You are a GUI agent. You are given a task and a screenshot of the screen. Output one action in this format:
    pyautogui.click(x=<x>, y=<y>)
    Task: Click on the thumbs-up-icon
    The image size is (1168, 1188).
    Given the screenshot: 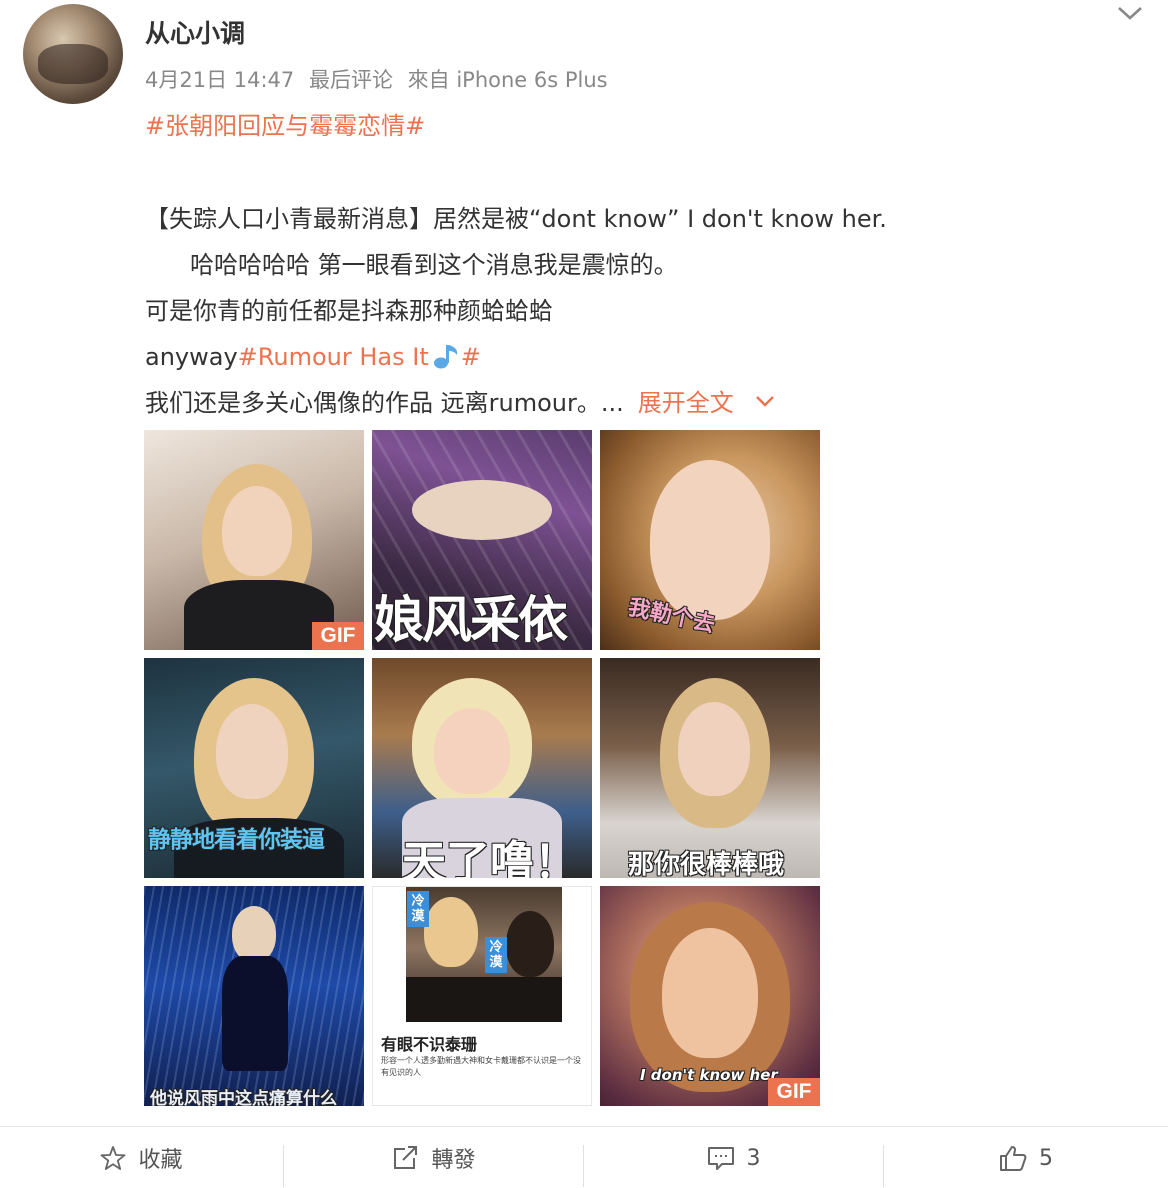 What is the action you would take?
    pyautogui.click(x=1013, y=1158)
    